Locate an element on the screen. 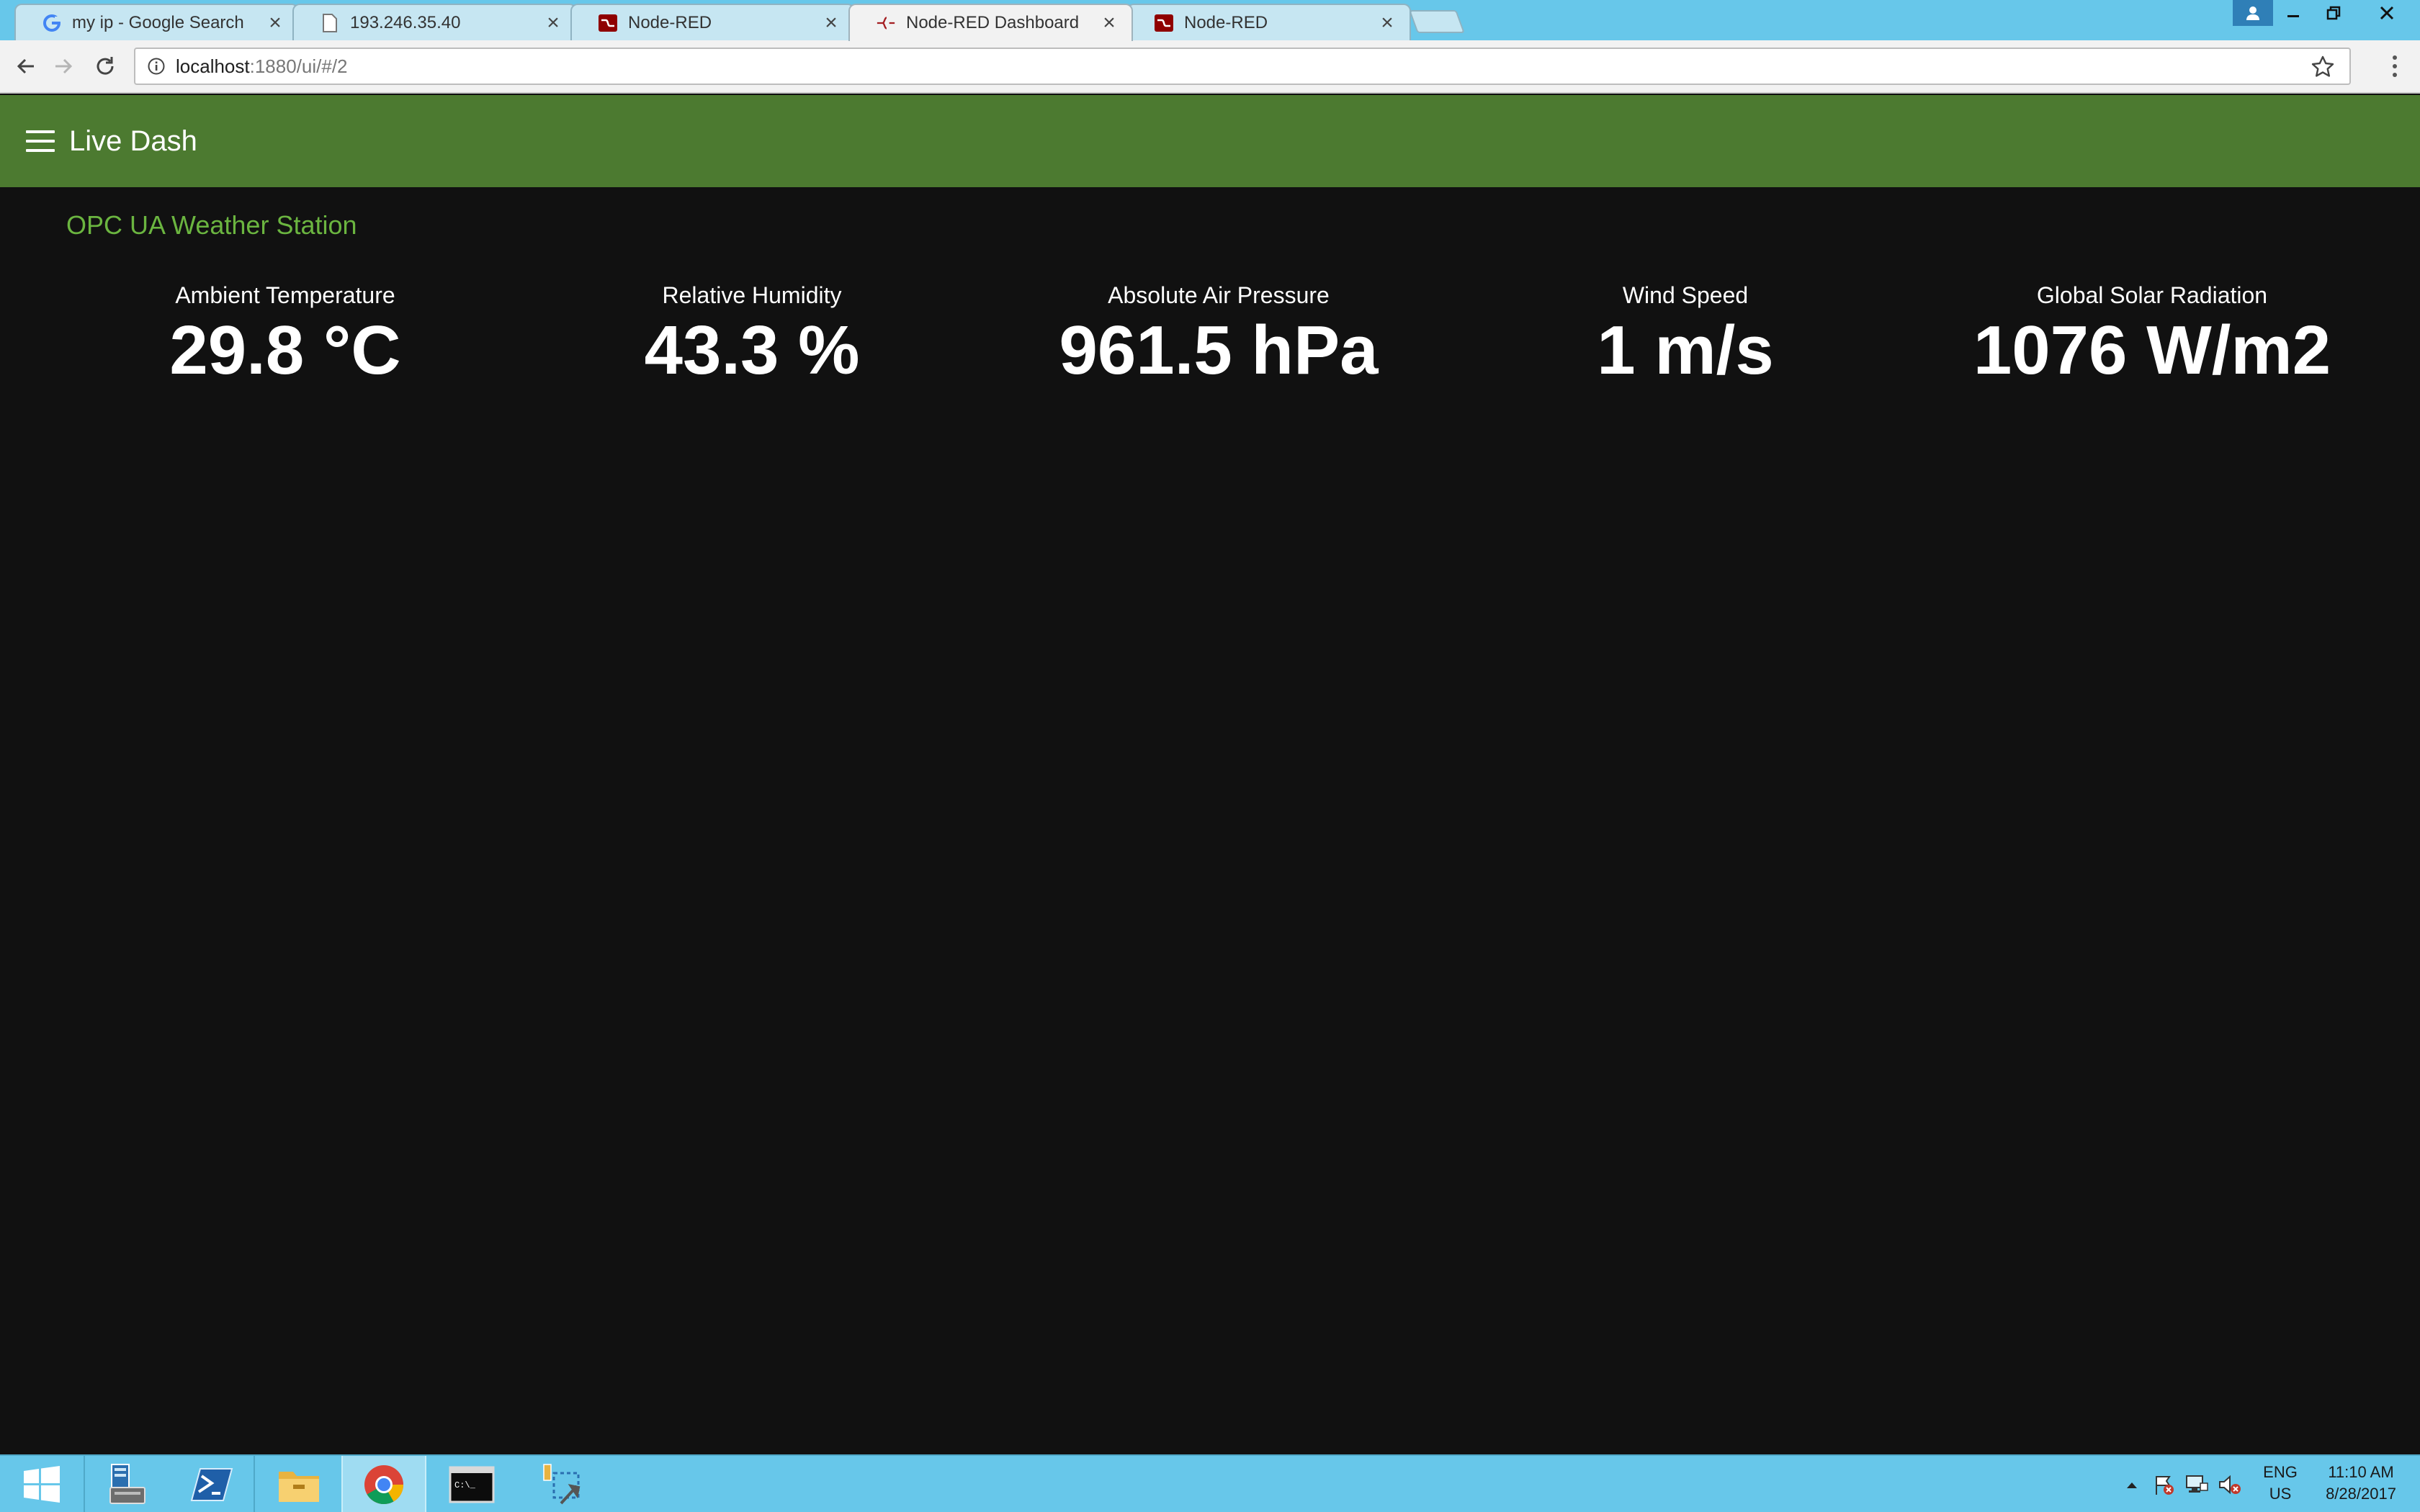 The height and width of the screenshot is (1512, 2420). windows-taskbar: C:\_ ENG US 11:10 AM 8/28/2017 is located at coordinates (1210, 1483).